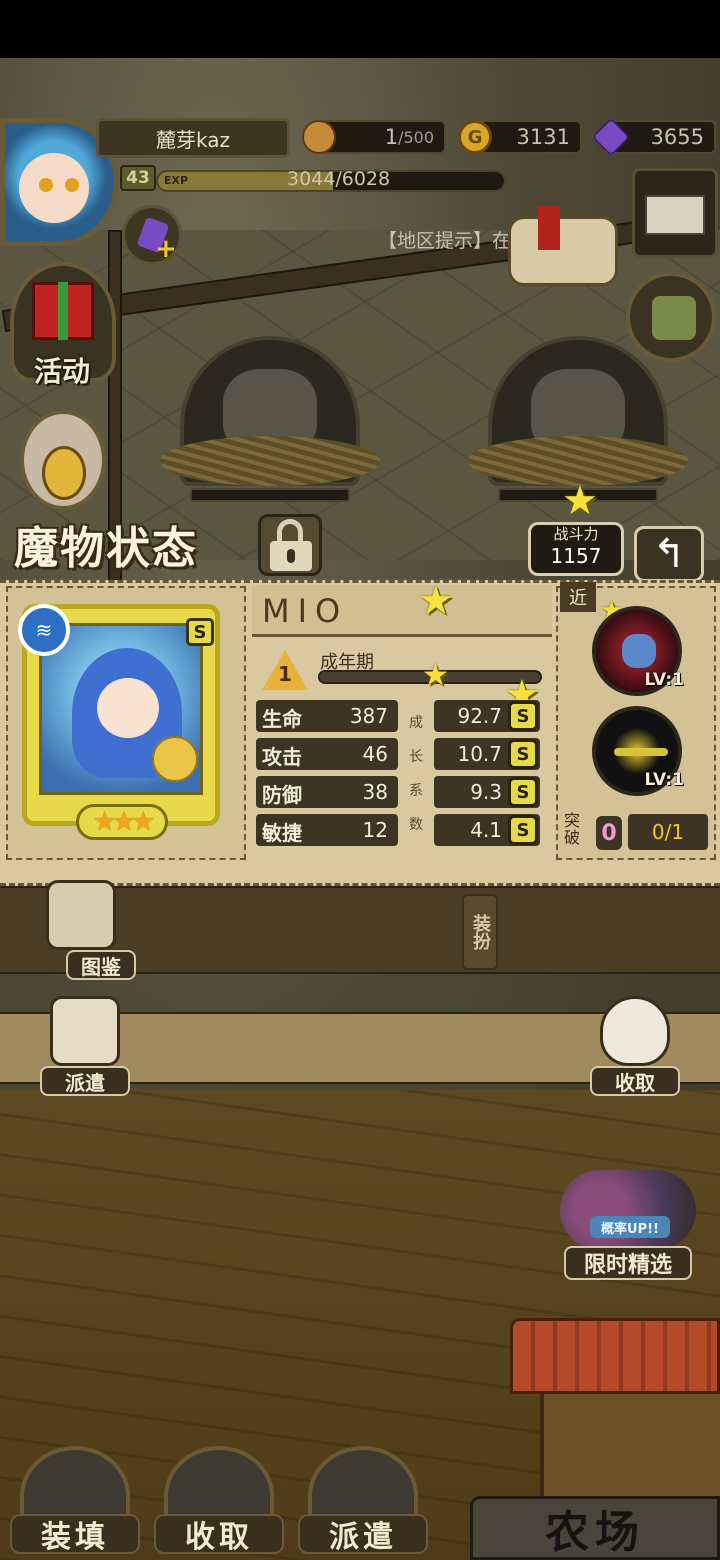 The height and width of the screenshot is (1560, 720). I want to click on stat-row-def: 防御 38, so click(327, 792).